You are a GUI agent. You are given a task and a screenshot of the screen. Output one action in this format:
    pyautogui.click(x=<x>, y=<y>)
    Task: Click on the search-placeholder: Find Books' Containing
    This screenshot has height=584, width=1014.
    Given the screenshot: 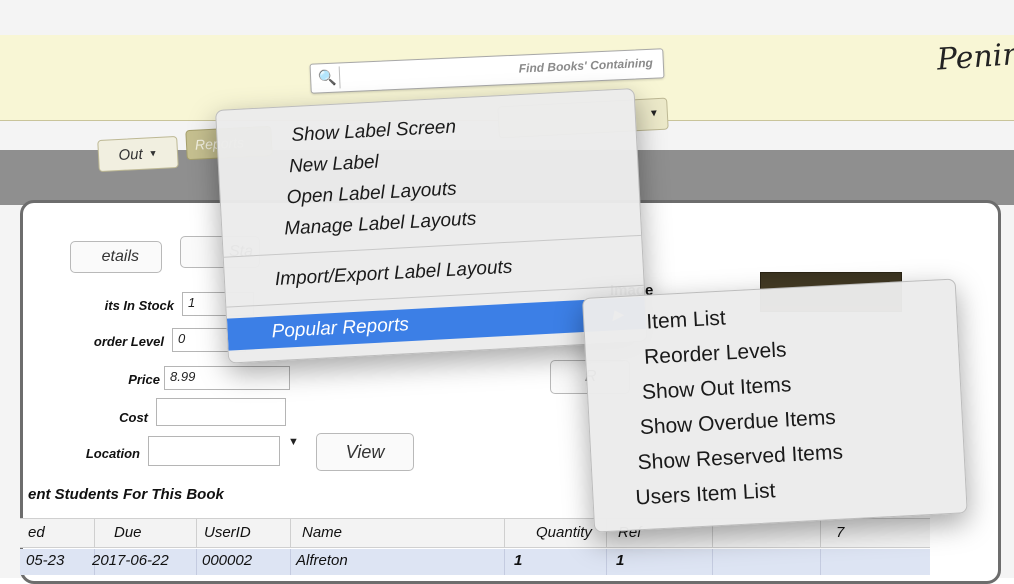 What is the action you would take?
    pyautogui.click(x=586, y=65)
    